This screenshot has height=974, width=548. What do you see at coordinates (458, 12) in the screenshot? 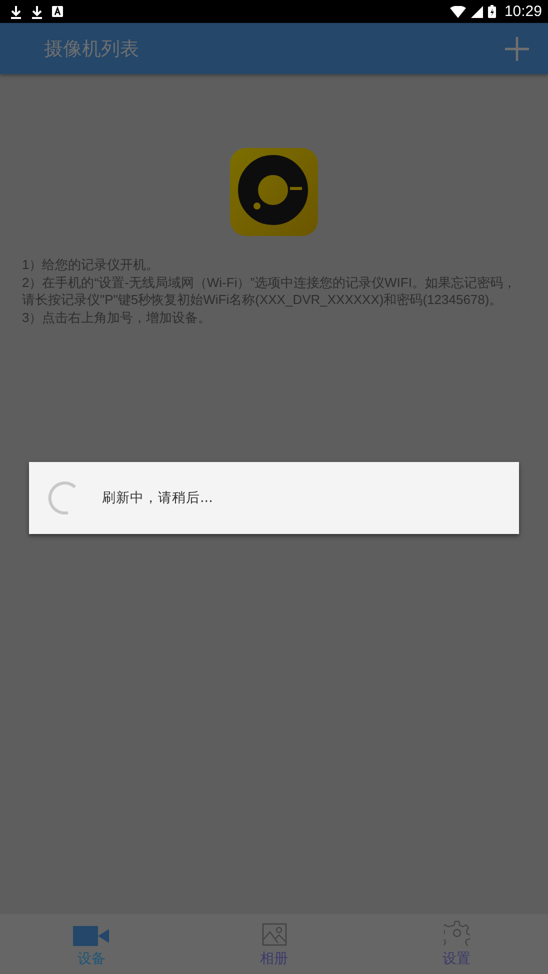
I see `wifi-icon` at bounding box center [458, 12].